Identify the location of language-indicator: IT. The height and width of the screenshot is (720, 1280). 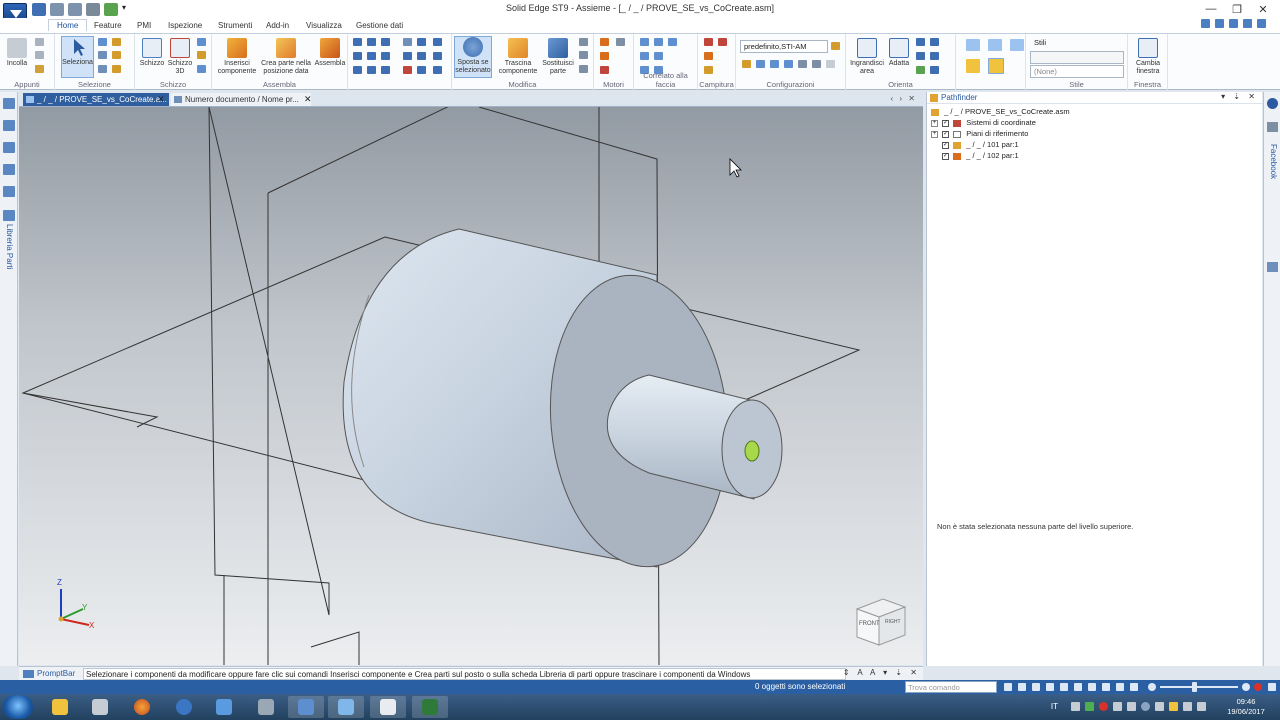
(1054, 706).